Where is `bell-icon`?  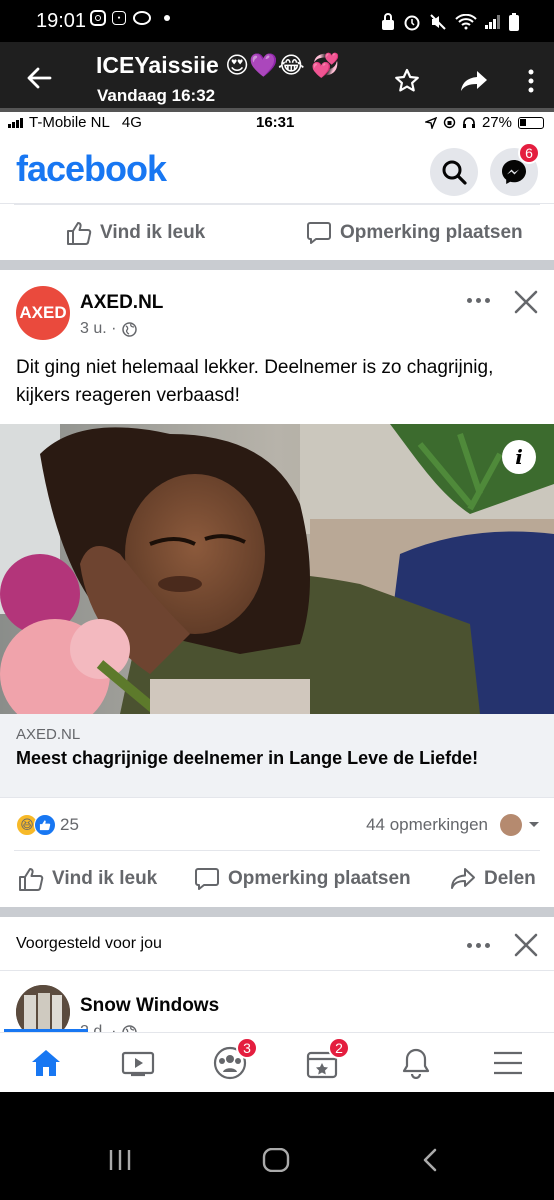 bell-icon is located at coordinates (416, 1063).